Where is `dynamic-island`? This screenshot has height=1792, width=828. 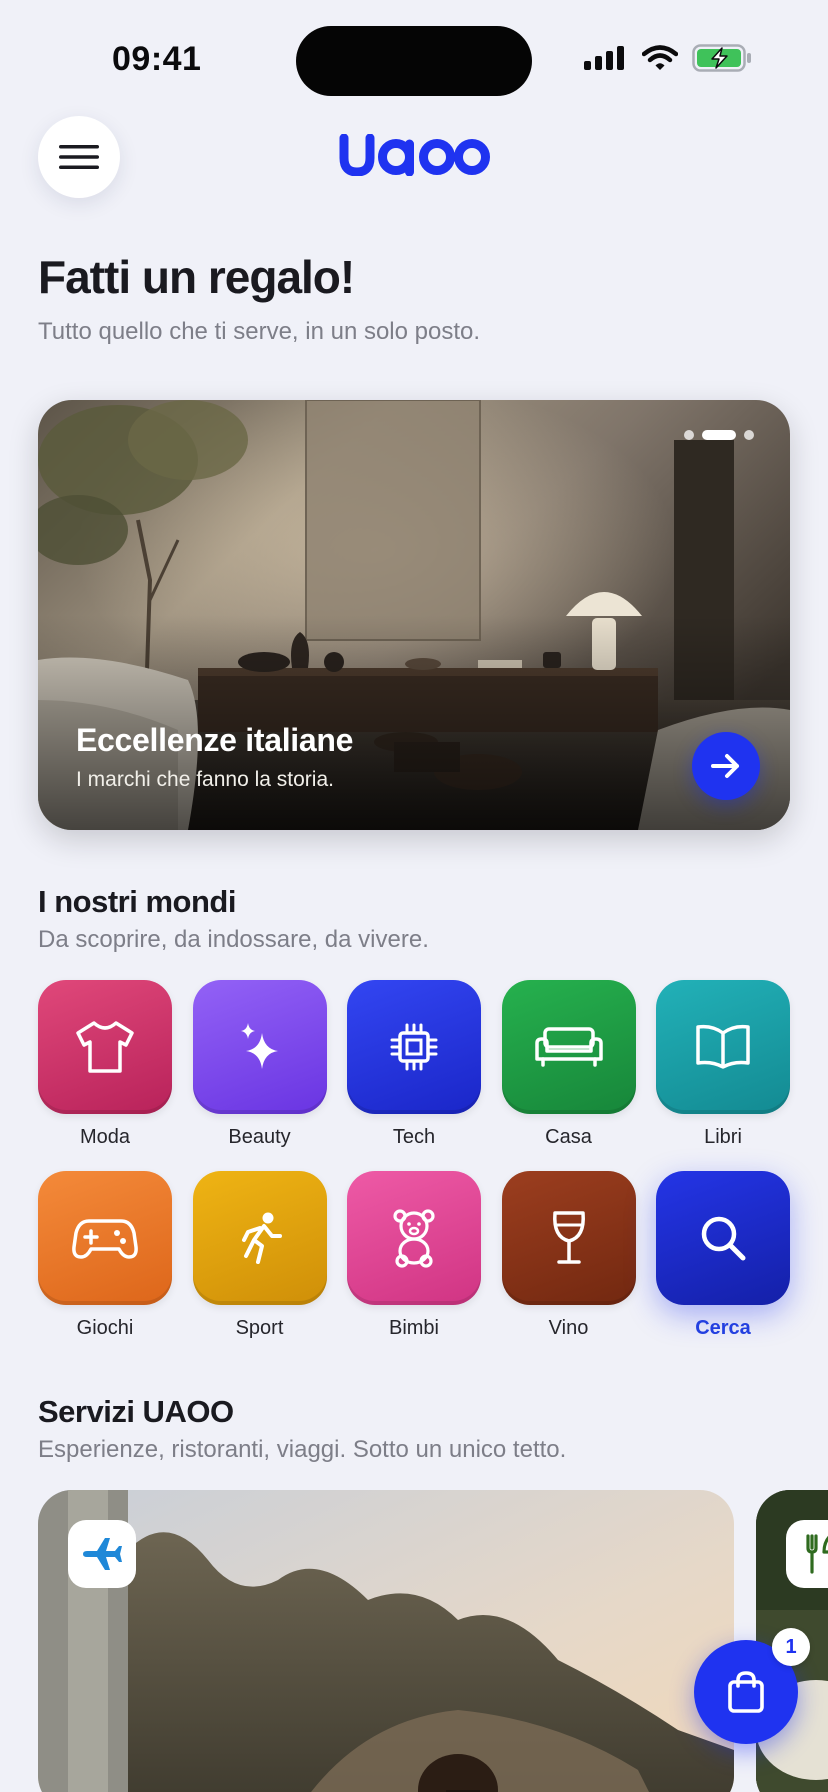 dynamic-island is located at coordinates (414, 61).